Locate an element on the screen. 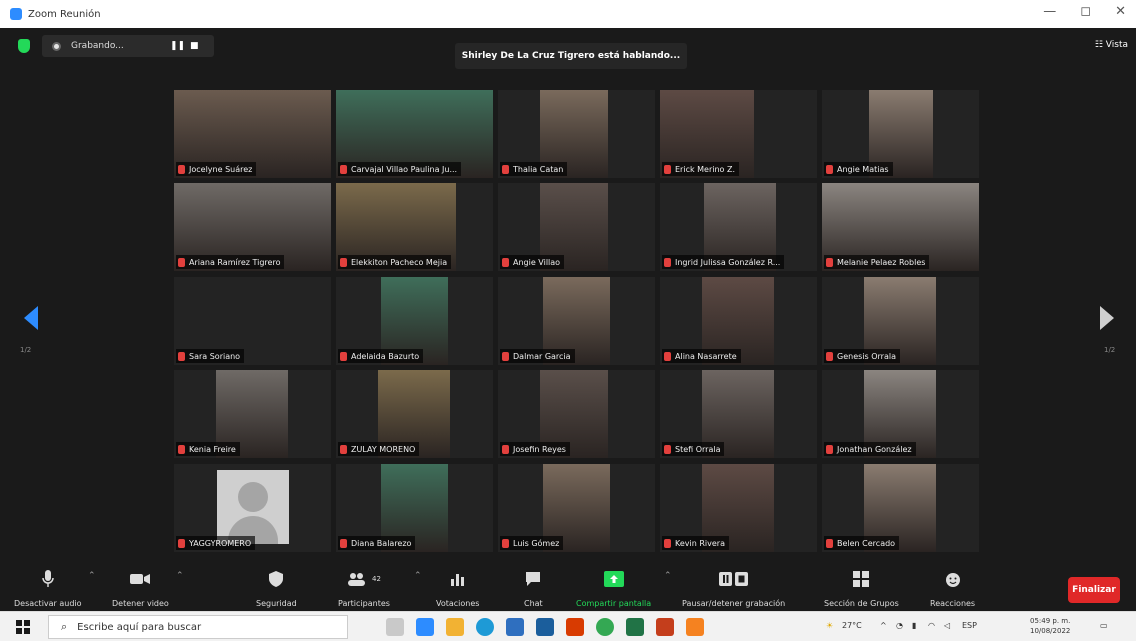  avatar-head is located at coordinates (253, 497).